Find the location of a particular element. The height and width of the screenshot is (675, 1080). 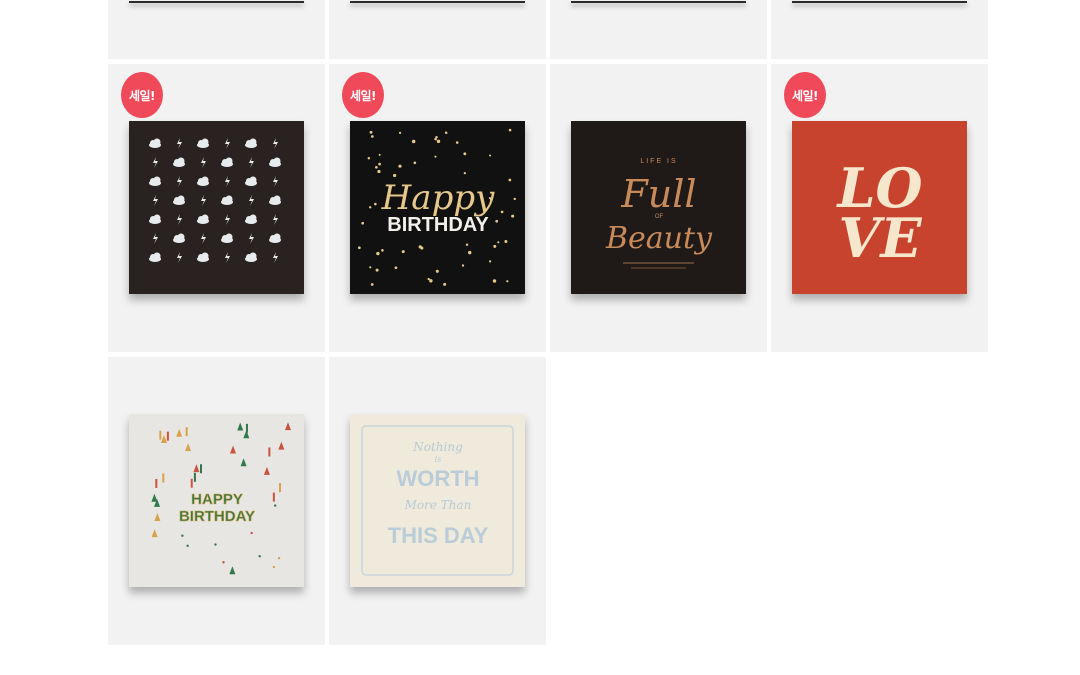

card-text-life-is: LIFE IS is located at coordinates (658, 161).